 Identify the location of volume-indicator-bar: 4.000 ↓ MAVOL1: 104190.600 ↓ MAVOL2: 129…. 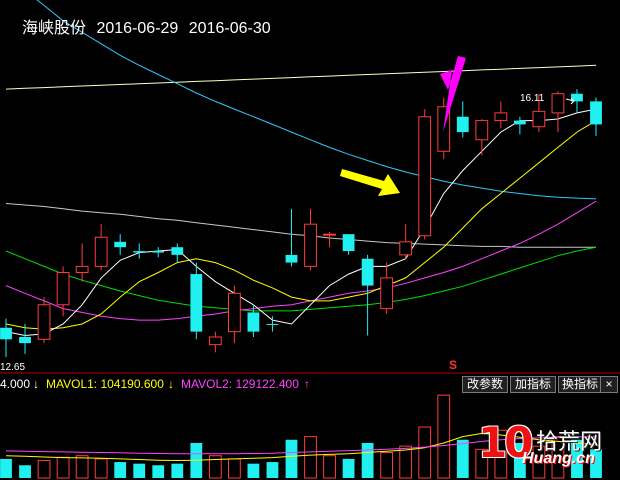
(310, 384).